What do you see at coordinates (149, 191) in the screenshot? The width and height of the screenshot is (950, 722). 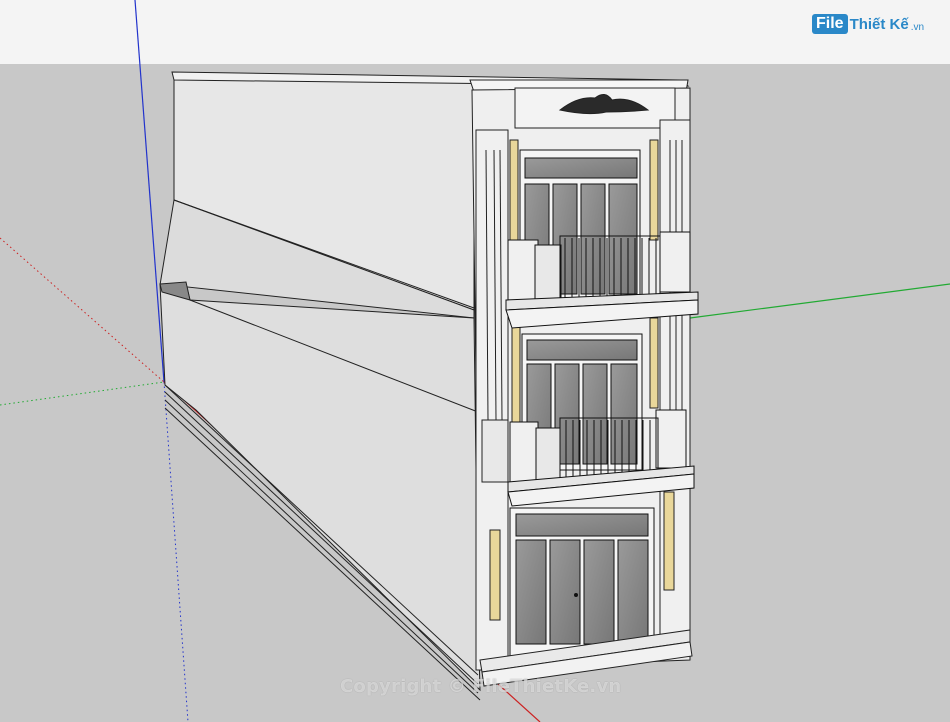 I see `blue-axis-line` at bounding box center [149, 191].